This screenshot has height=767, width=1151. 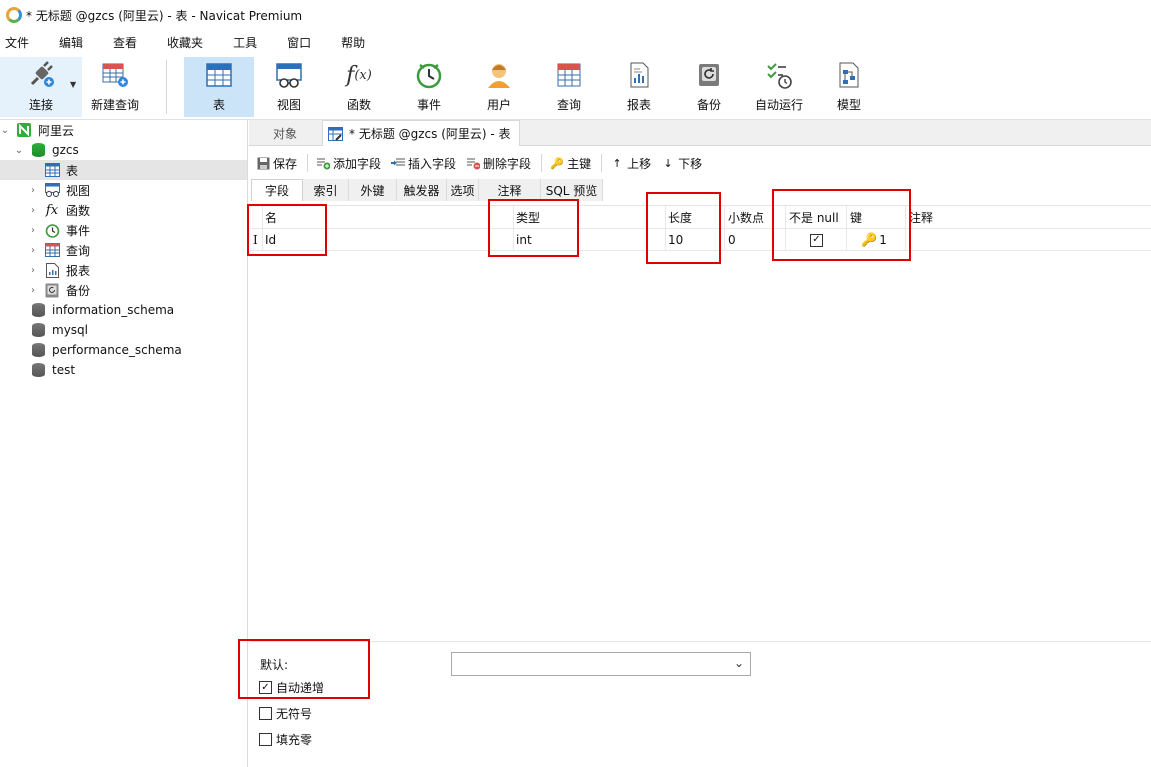 I want to click on insert-field-label: 插入字段, so click(x=432, y=163).